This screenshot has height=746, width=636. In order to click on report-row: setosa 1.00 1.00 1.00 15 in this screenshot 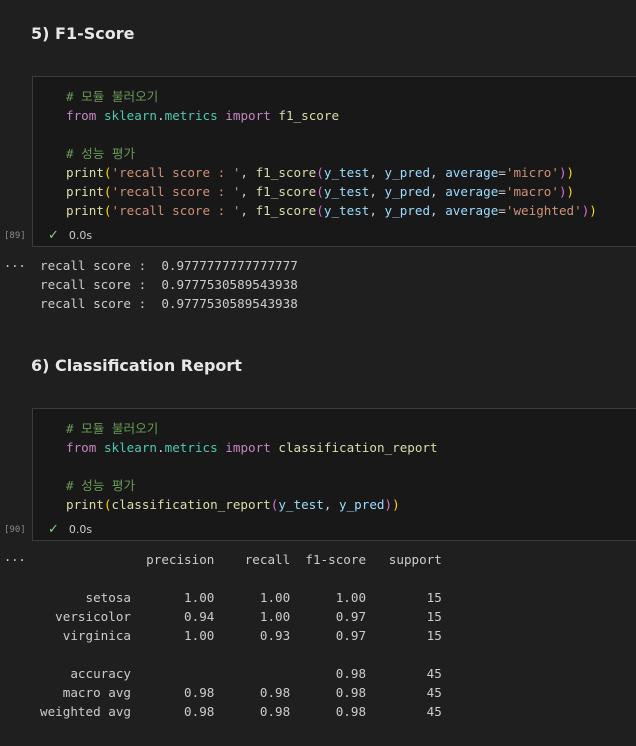, I will do `click(241, 597)`.